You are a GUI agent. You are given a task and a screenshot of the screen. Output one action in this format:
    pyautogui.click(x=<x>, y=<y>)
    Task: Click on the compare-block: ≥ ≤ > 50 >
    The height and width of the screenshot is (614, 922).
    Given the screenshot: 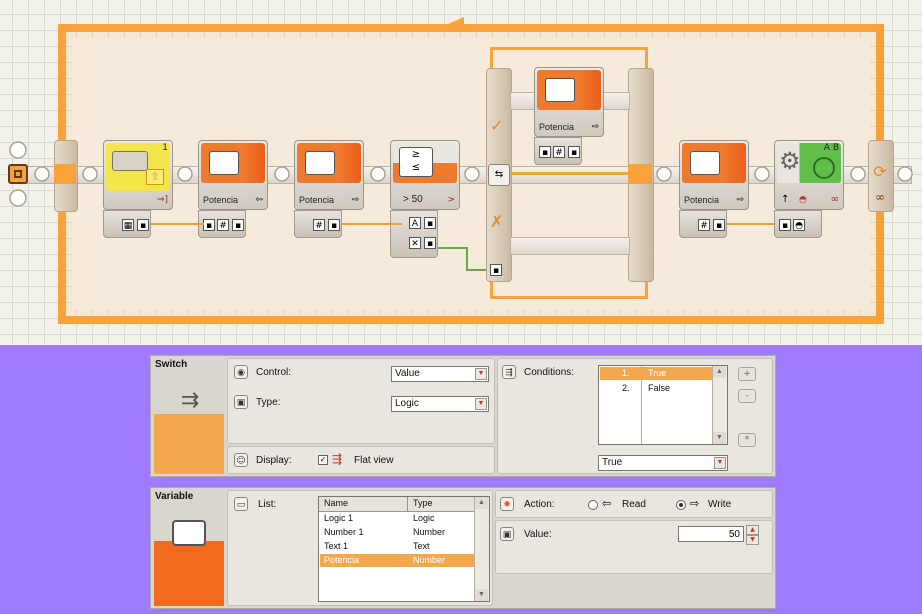 What is the action you would take?
    pyautogui.click(x=425, y=175)
    